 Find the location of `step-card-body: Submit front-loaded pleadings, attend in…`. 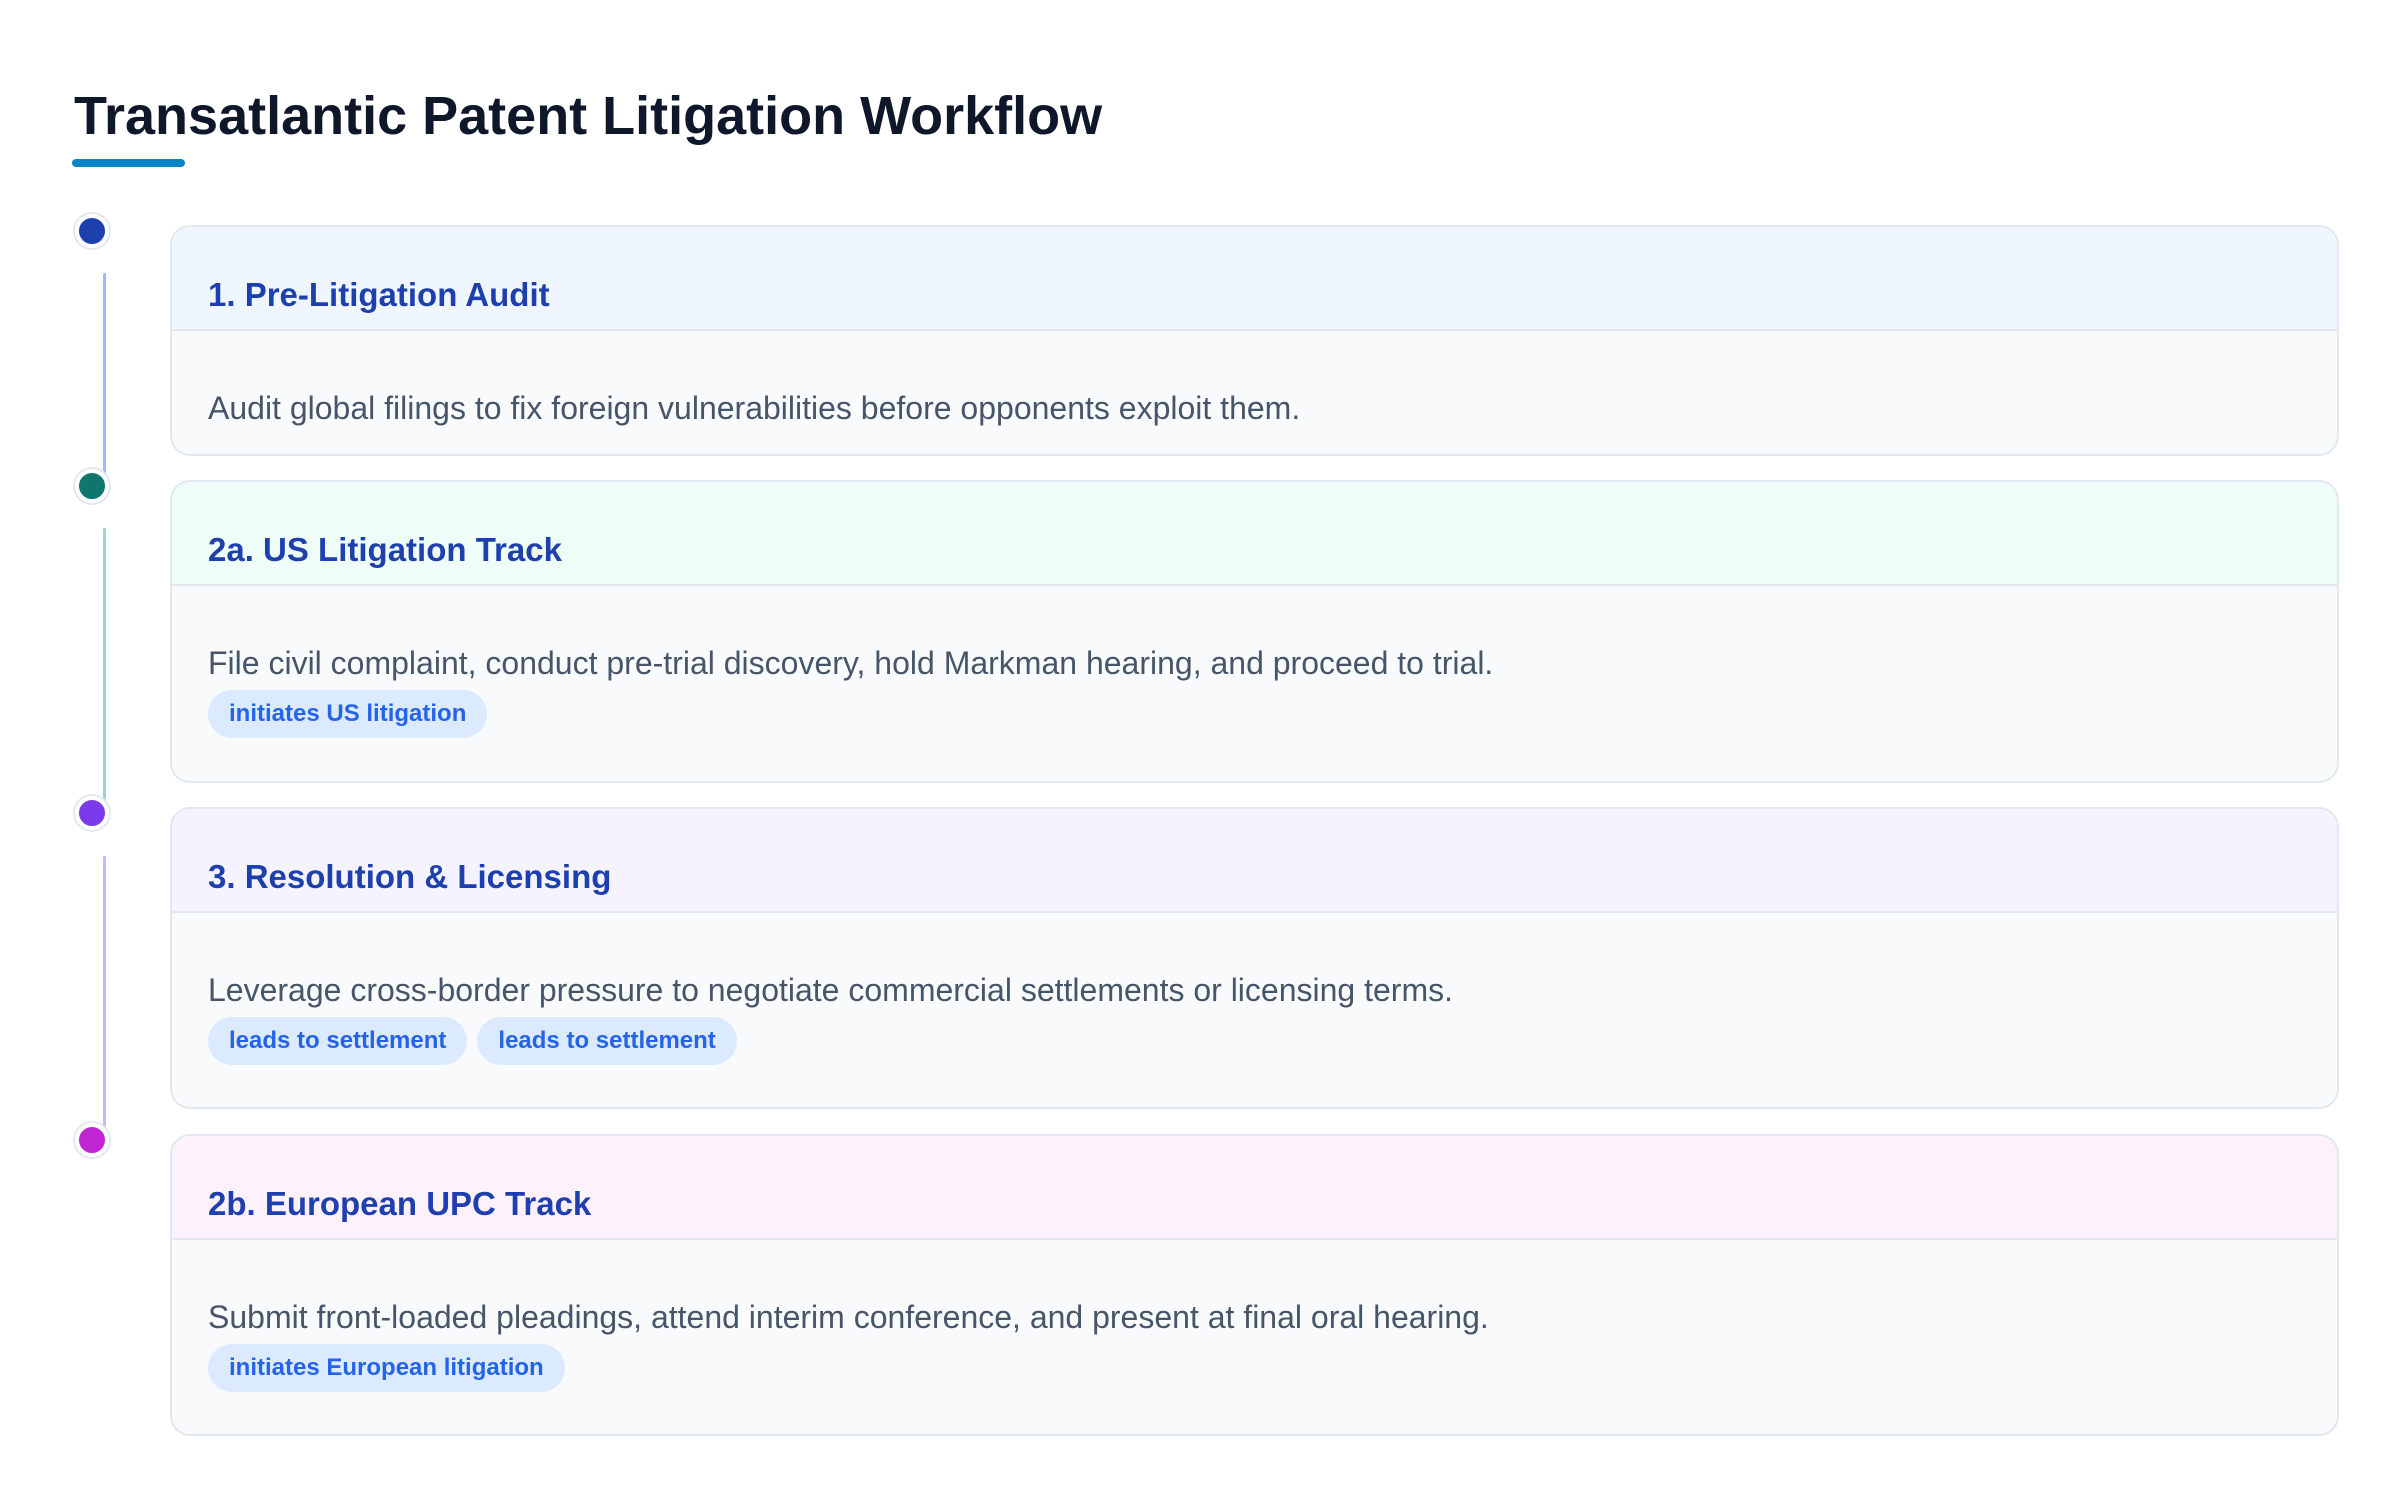

step-card-body: Submit front-loaded pleadings, attend in… is located at coordinates (1254, 1316).